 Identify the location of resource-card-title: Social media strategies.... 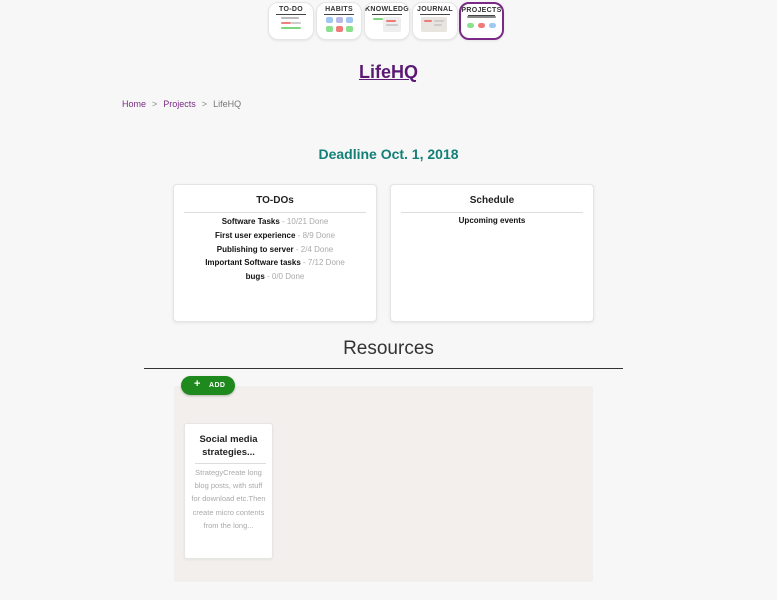
(228, 446).